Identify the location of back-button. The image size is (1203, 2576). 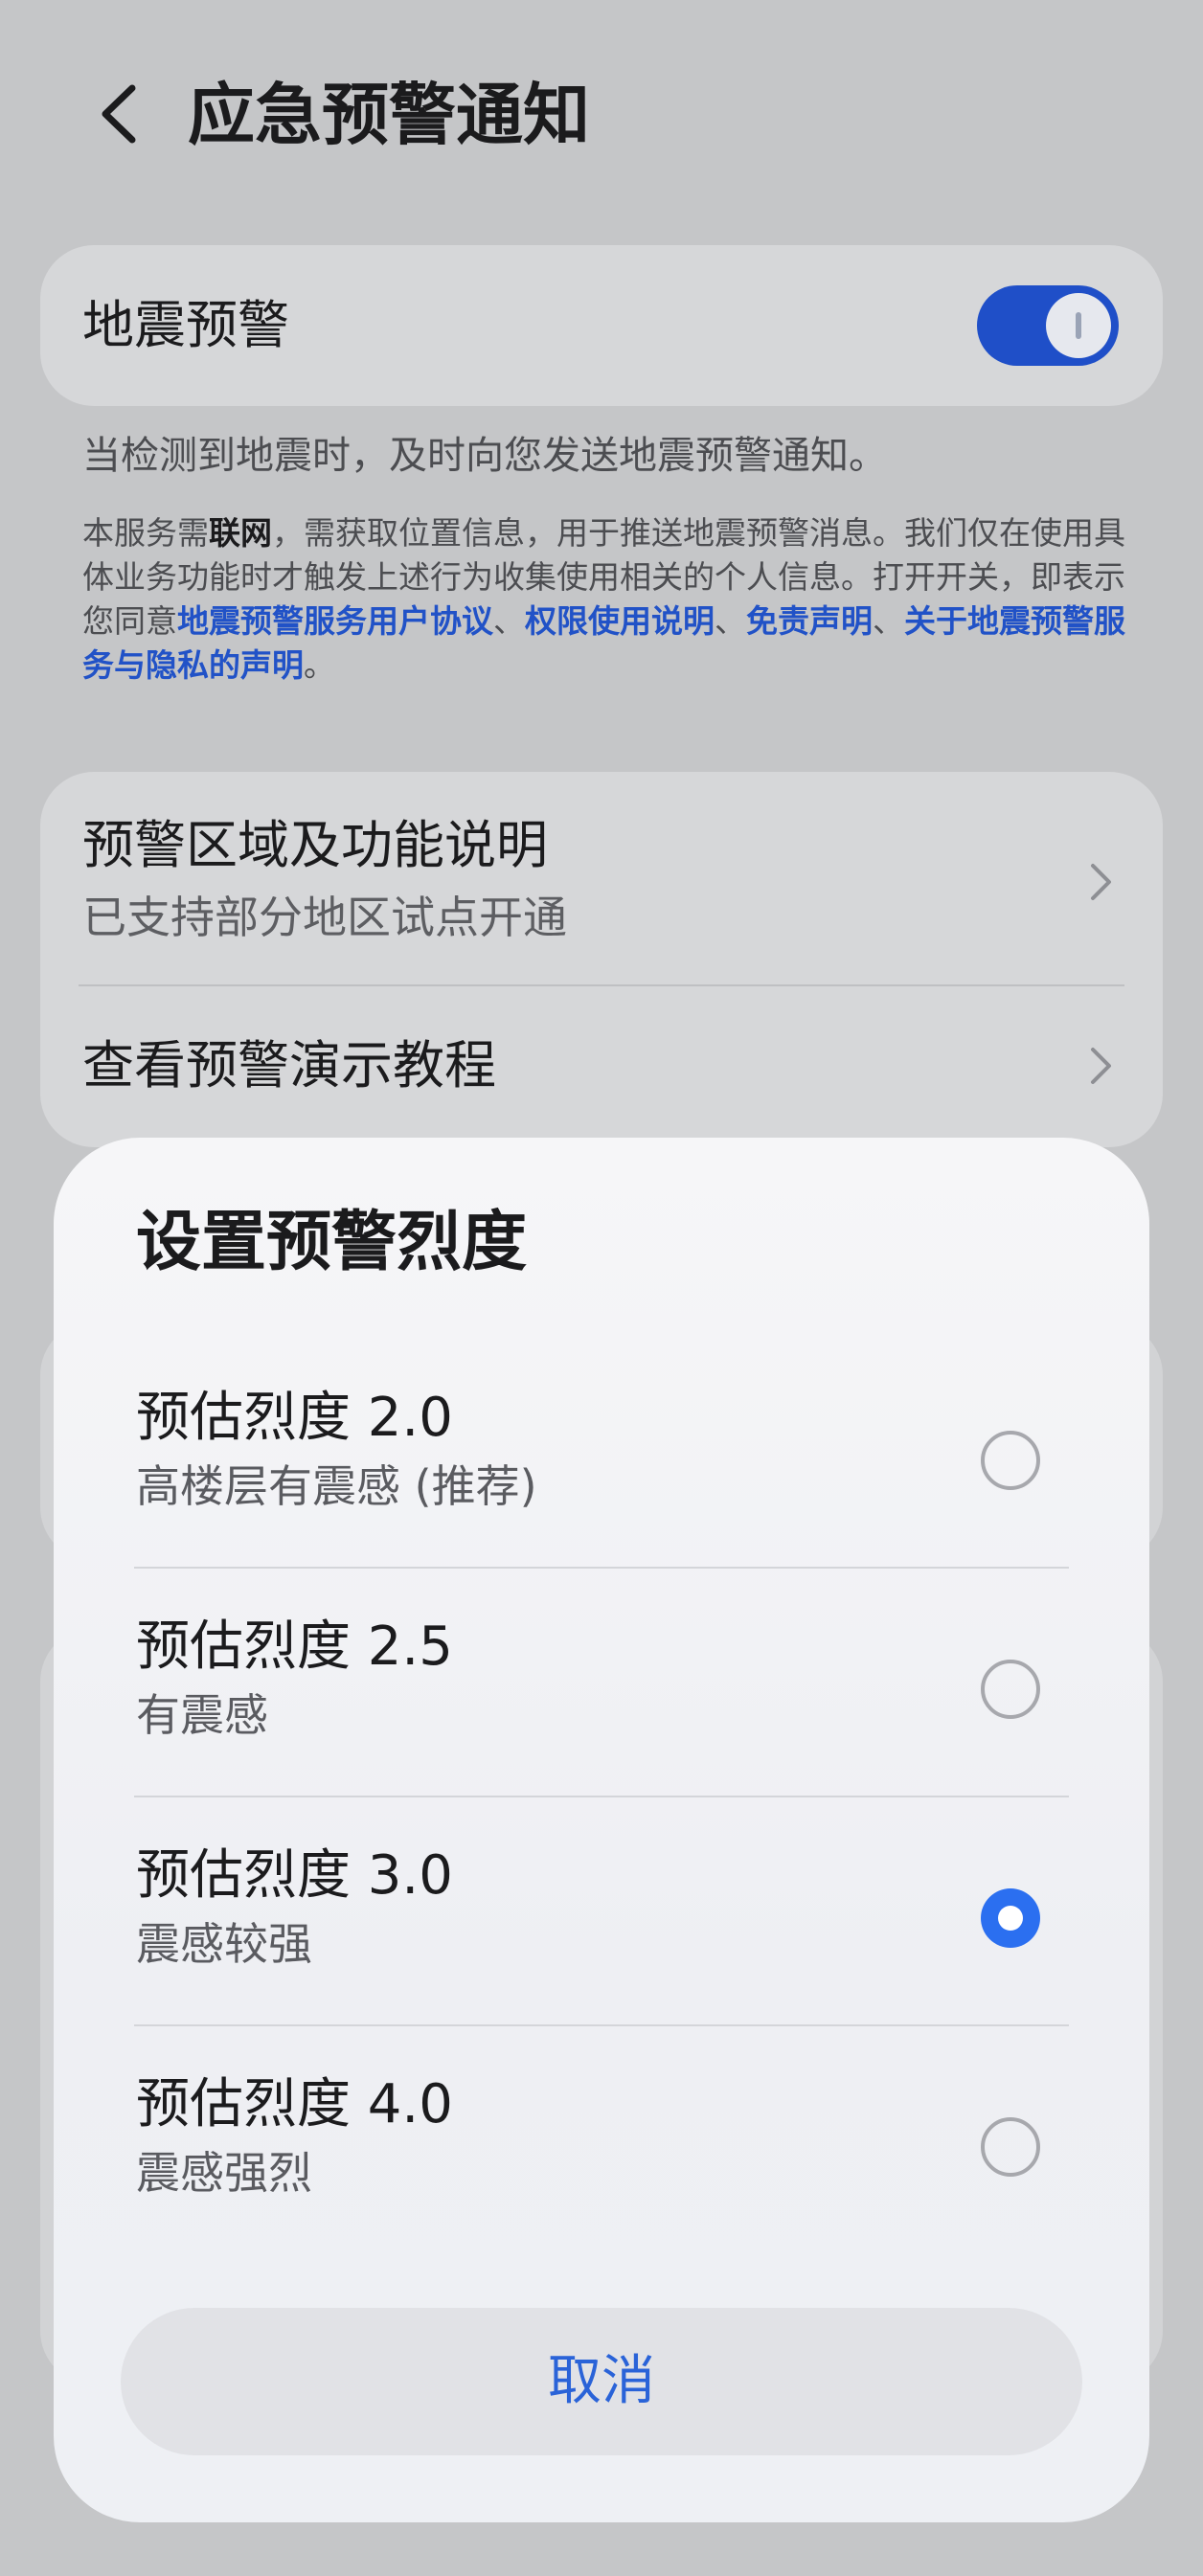
(120, 114).